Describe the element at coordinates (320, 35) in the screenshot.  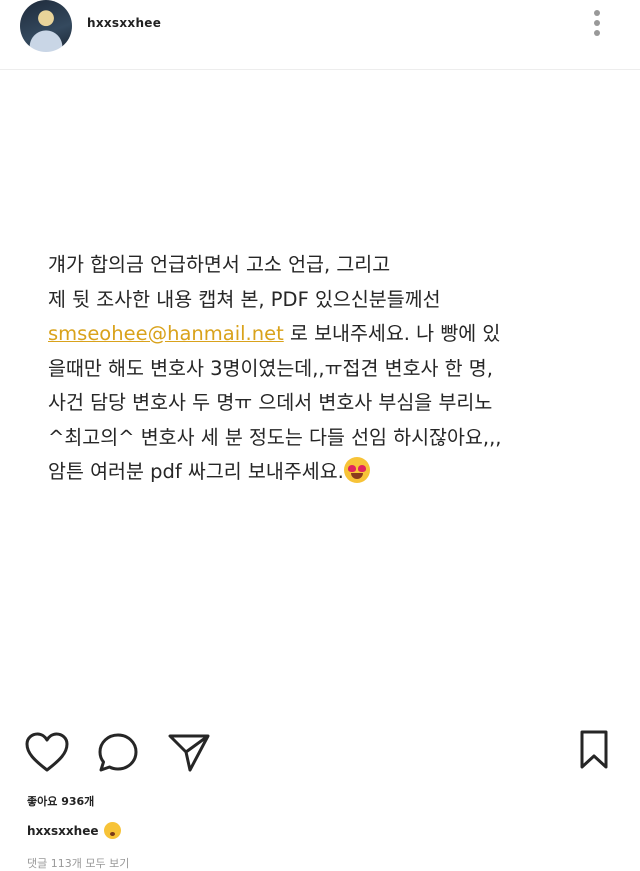
I see `post-header: hxxsxxhee` at that location.